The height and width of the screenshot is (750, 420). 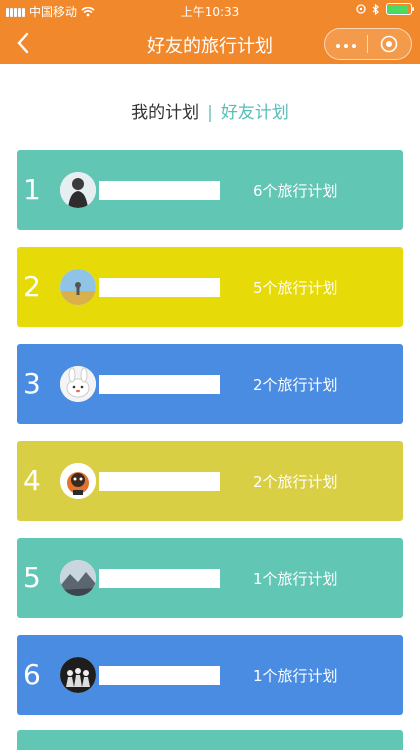 I want to click on plan-card-partial, so click(x=210, y=740).